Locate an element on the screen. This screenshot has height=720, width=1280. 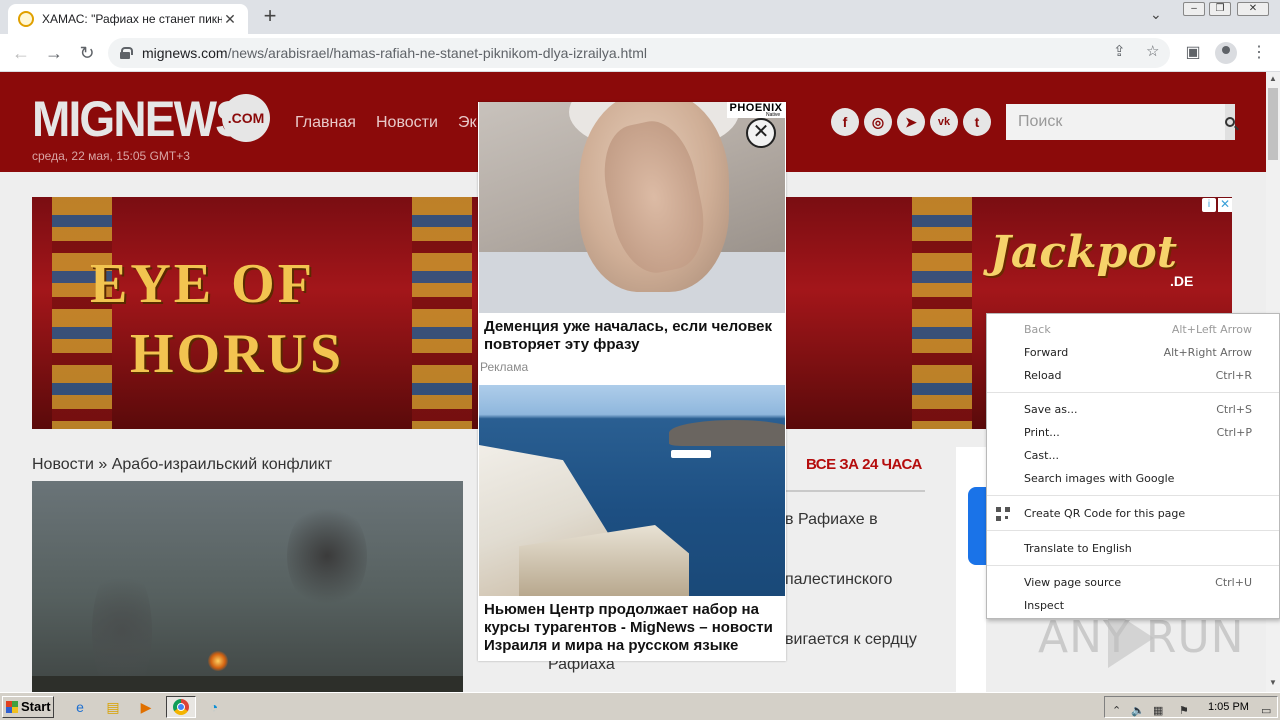
url-host: mignews.com is located at coordinates (185, 53).